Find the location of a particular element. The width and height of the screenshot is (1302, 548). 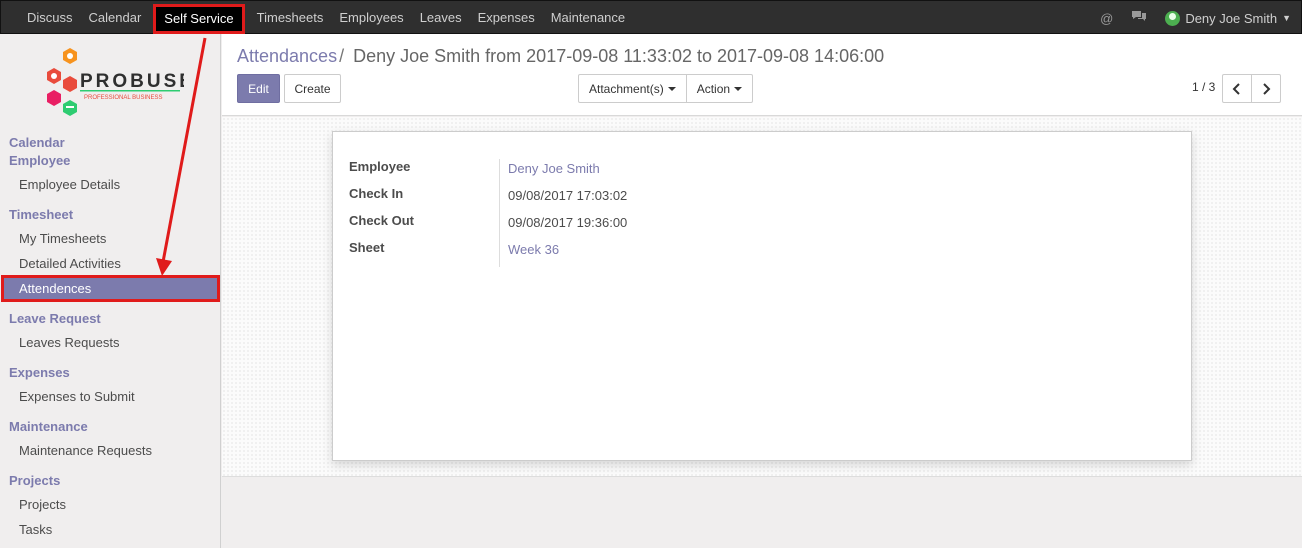

sidebar-item-employee-details: Employee Details is located at coordinates (69, 184).